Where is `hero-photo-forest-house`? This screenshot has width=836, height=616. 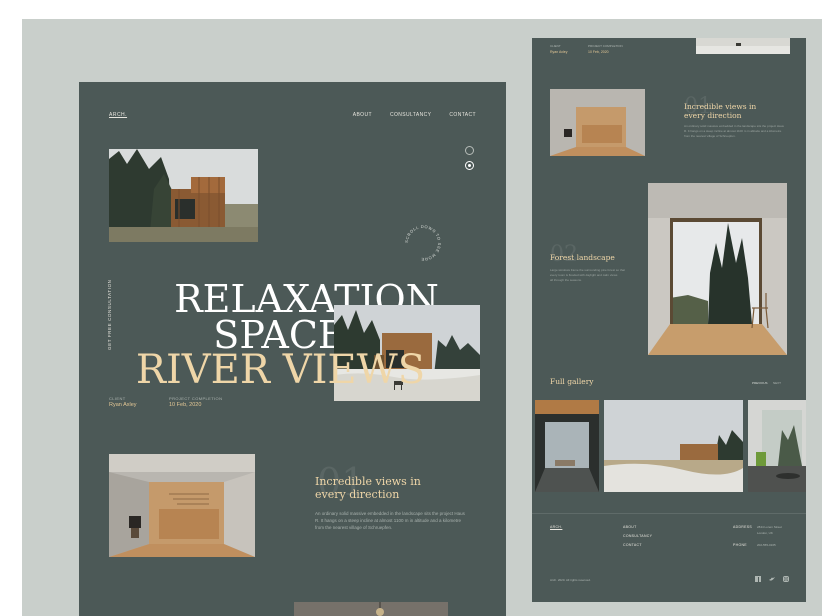 hero-photo-forest-house is located at coordinates (183, 195).